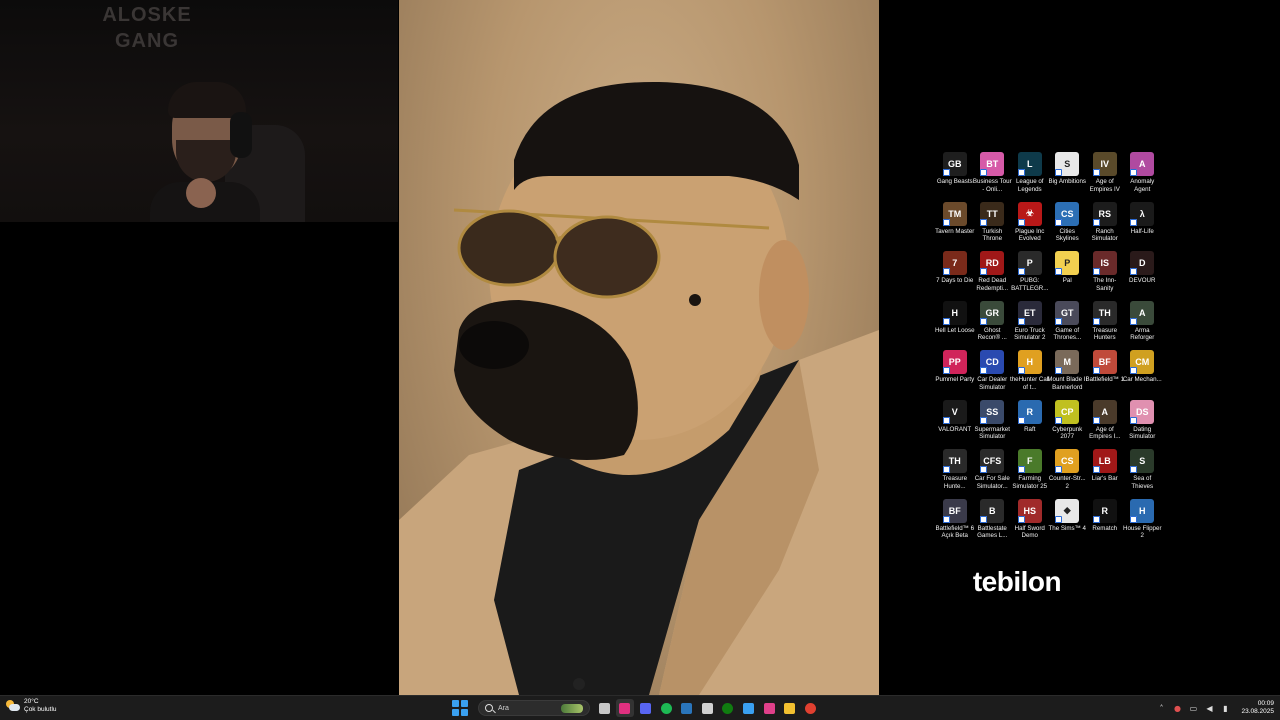 The width and height of the screenshot is (1280, 720). Describe the element at coordinates (955, 423) in the screenshot. I see `desktop-shortcut: V VALORANT` at that location.